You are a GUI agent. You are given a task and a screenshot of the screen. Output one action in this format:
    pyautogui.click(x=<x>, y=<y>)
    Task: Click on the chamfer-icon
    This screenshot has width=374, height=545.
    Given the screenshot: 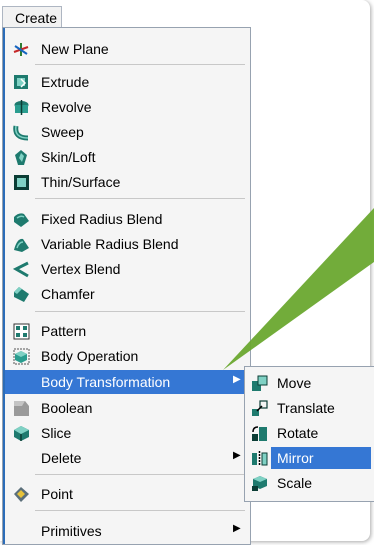 What is the action you would take?
    pyautogui.click(x=21, y=294)
    